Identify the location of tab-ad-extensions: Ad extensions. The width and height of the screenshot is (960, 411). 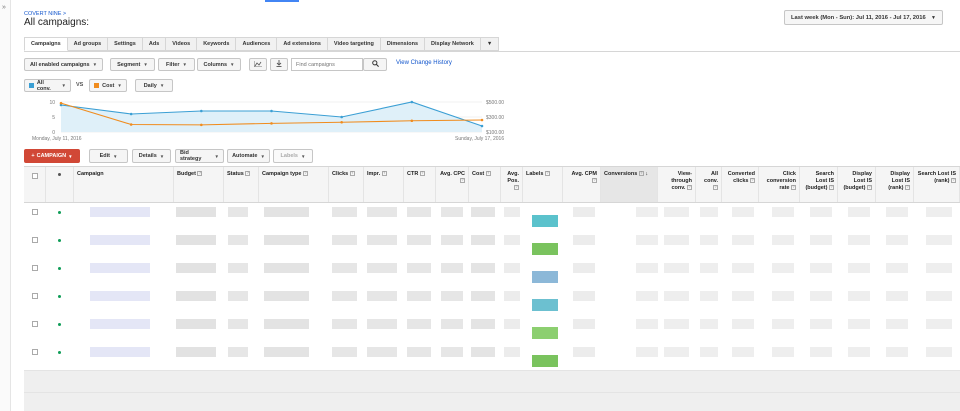
(302, 44).